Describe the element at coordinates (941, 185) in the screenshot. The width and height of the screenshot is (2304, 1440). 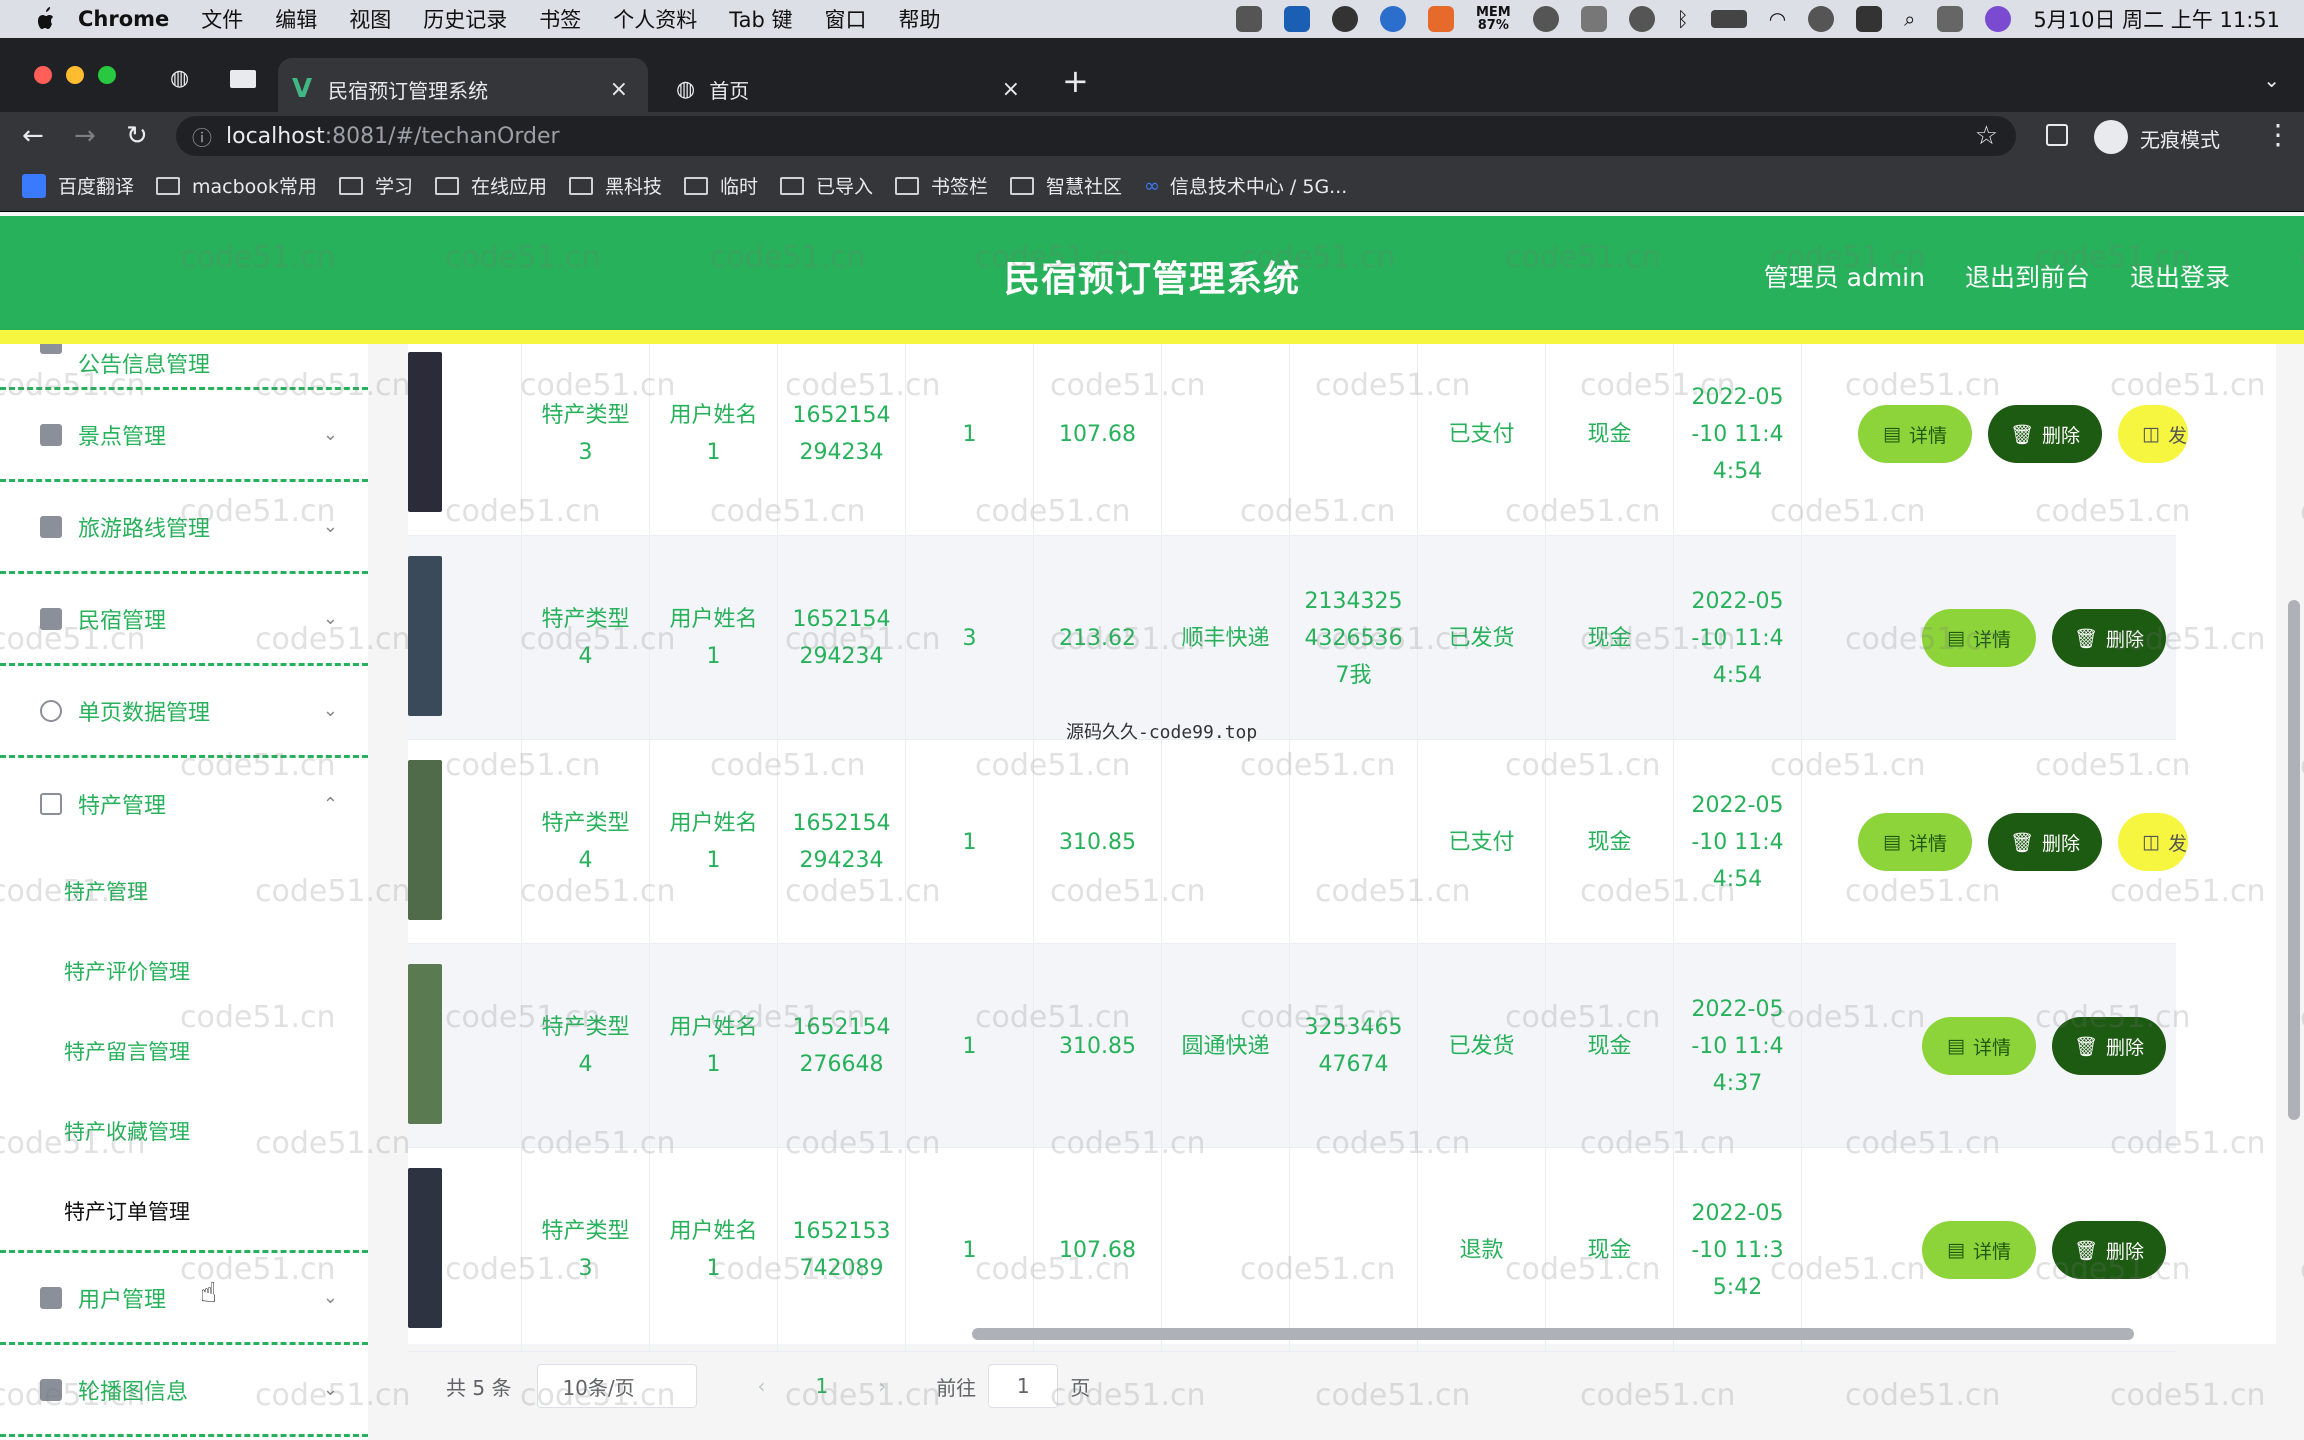
I see `bookmark-item: 书签栏` at that location.